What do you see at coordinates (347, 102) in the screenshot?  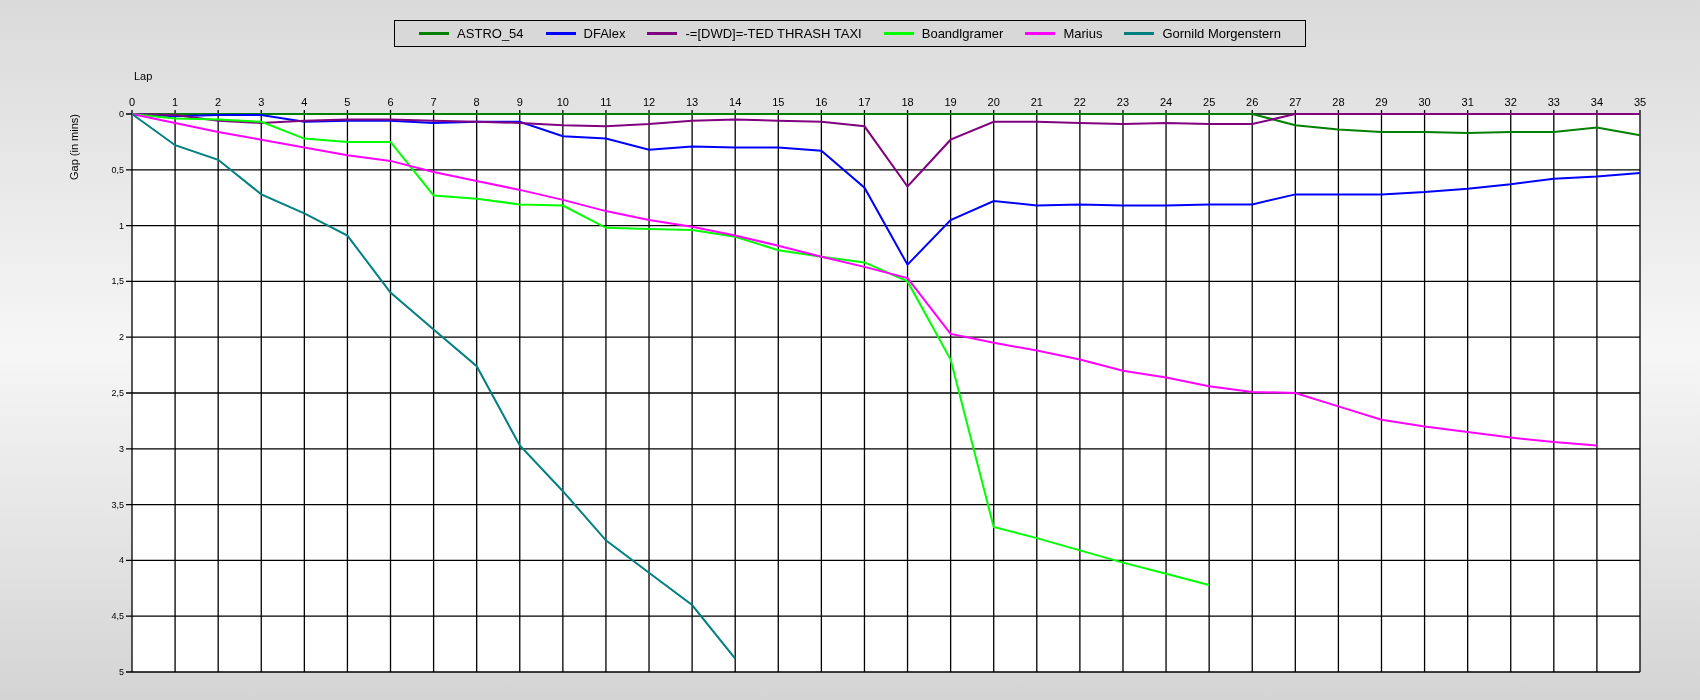 I see `x-tick-label: 5` at bounding box center [347, 102].